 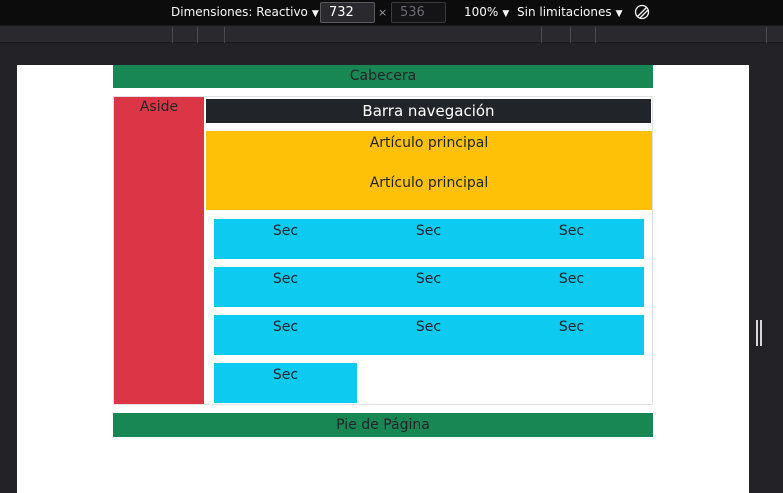 What do you see at coordinates (481, 12) in the screenshot?
I see `zoom-label: 100%` at bounding box center [481, 12].